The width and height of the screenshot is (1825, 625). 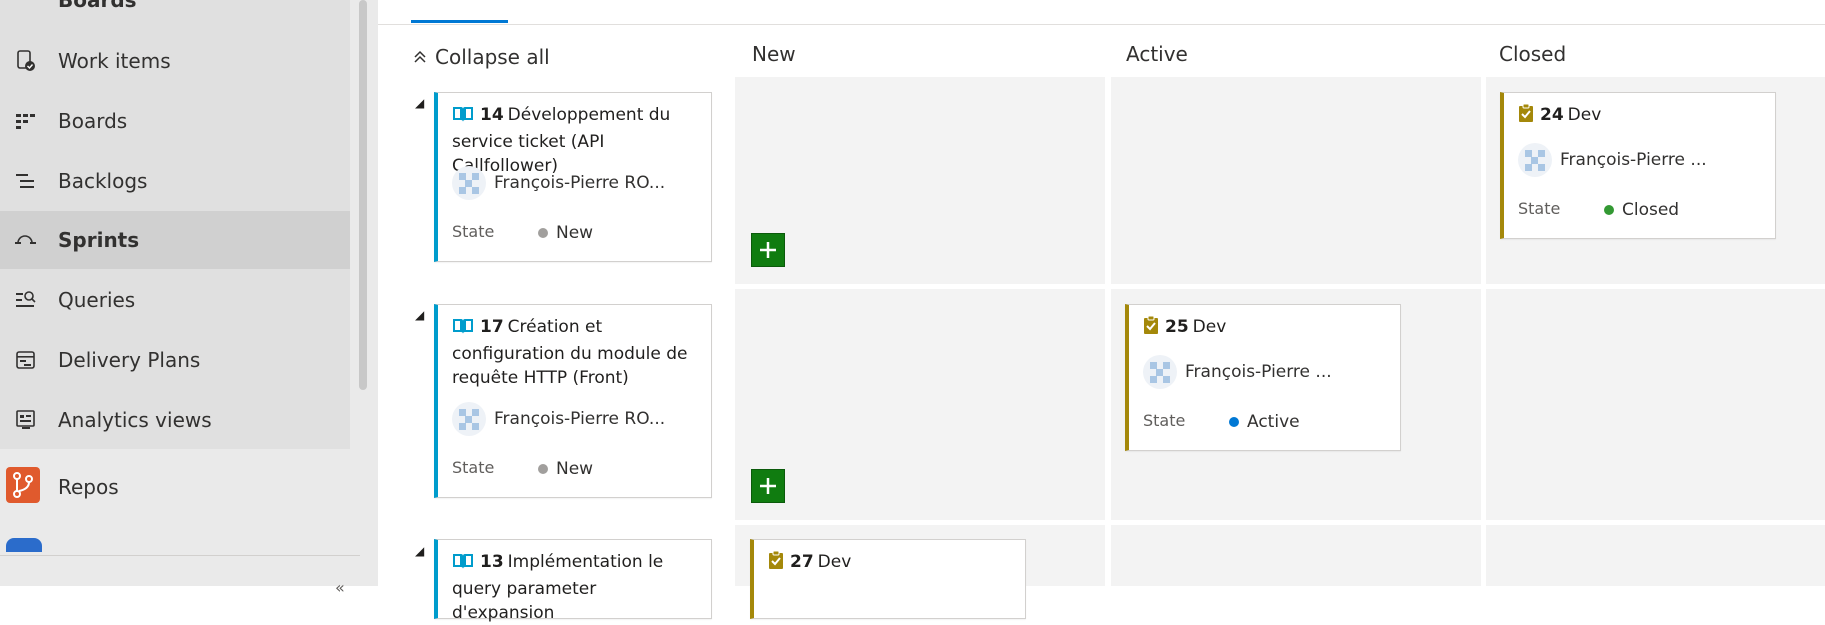 I want to click on nav-work-items-label: Work items, so click(x=114, y=61).